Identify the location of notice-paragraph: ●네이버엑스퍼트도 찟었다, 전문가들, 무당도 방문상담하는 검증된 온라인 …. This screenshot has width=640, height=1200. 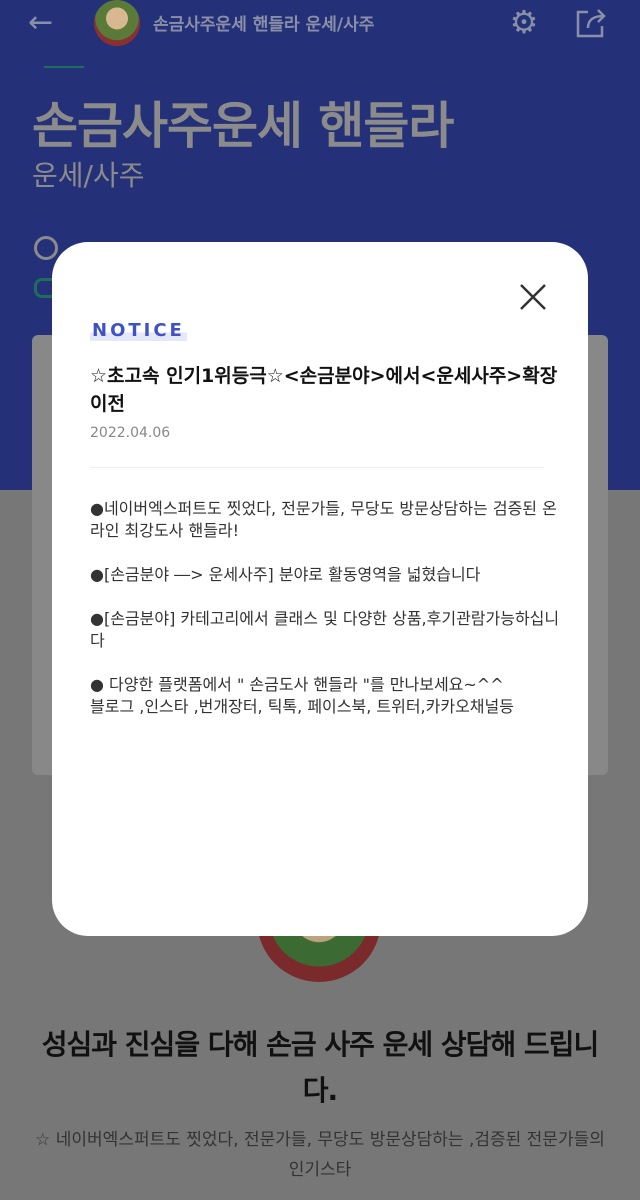
(323, 519).